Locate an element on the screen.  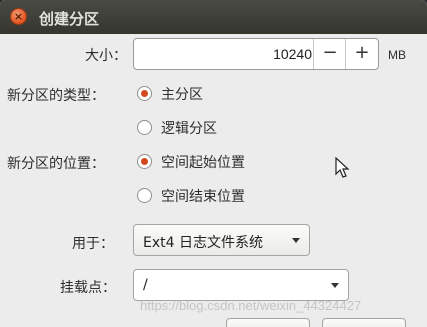
filesystem-select: Ext4 日志文件系统 is located at coordinates (221, 240).